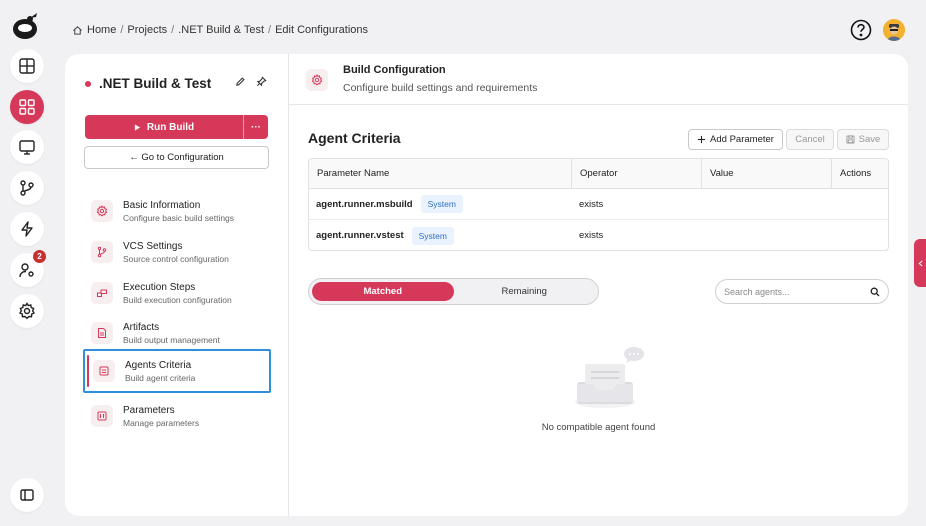 Image resolution: width=926 pixels, height=526 pixels. I want to click on section-title: Agent Criteria, so click(354, 138).